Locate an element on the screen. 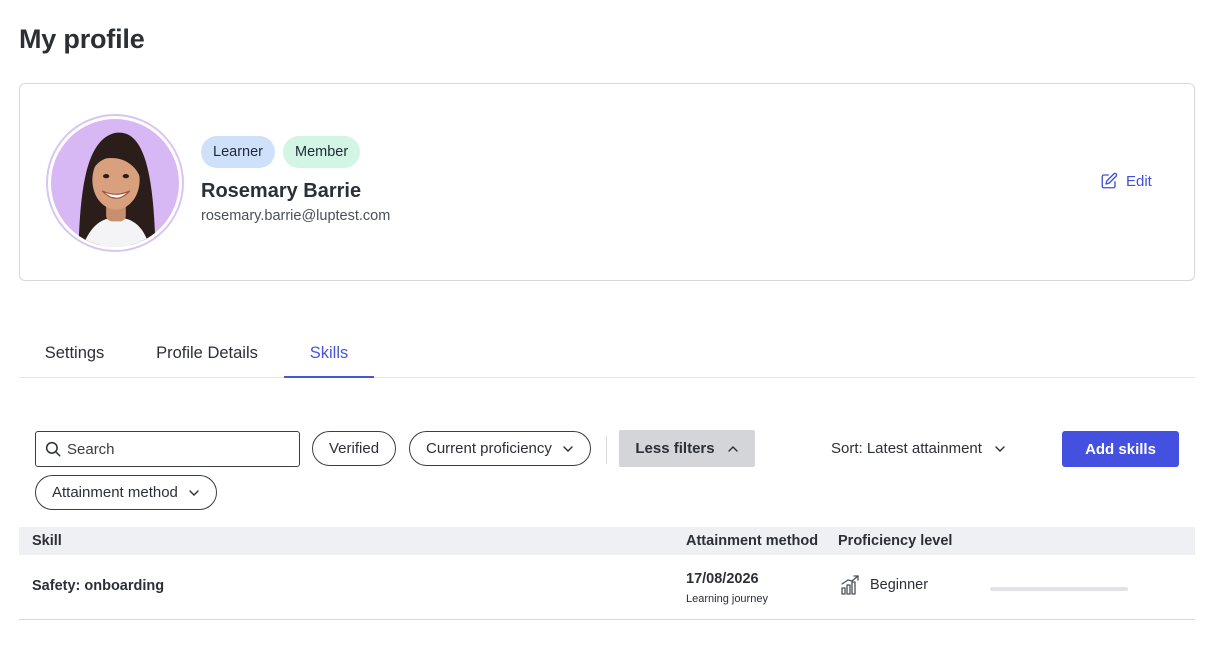  edit-icon is located at coordinates (1109, 180).